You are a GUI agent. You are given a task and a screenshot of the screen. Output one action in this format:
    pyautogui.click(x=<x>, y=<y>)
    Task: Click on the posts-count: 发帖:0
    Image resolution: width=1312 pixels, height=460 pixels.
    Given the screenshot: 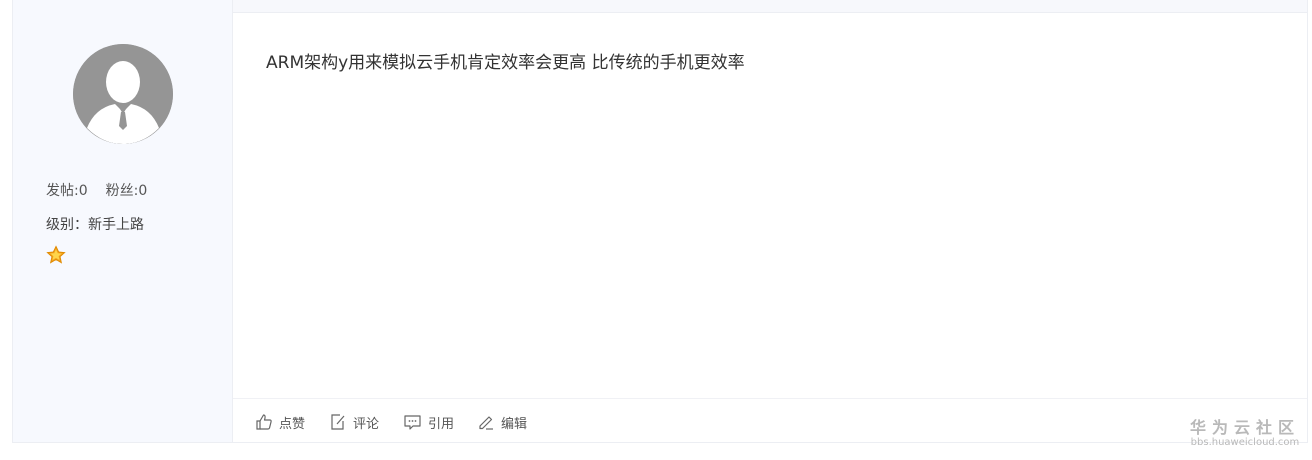 What is the action you would take?
    pyautogui.click(x=67, y=191)
    